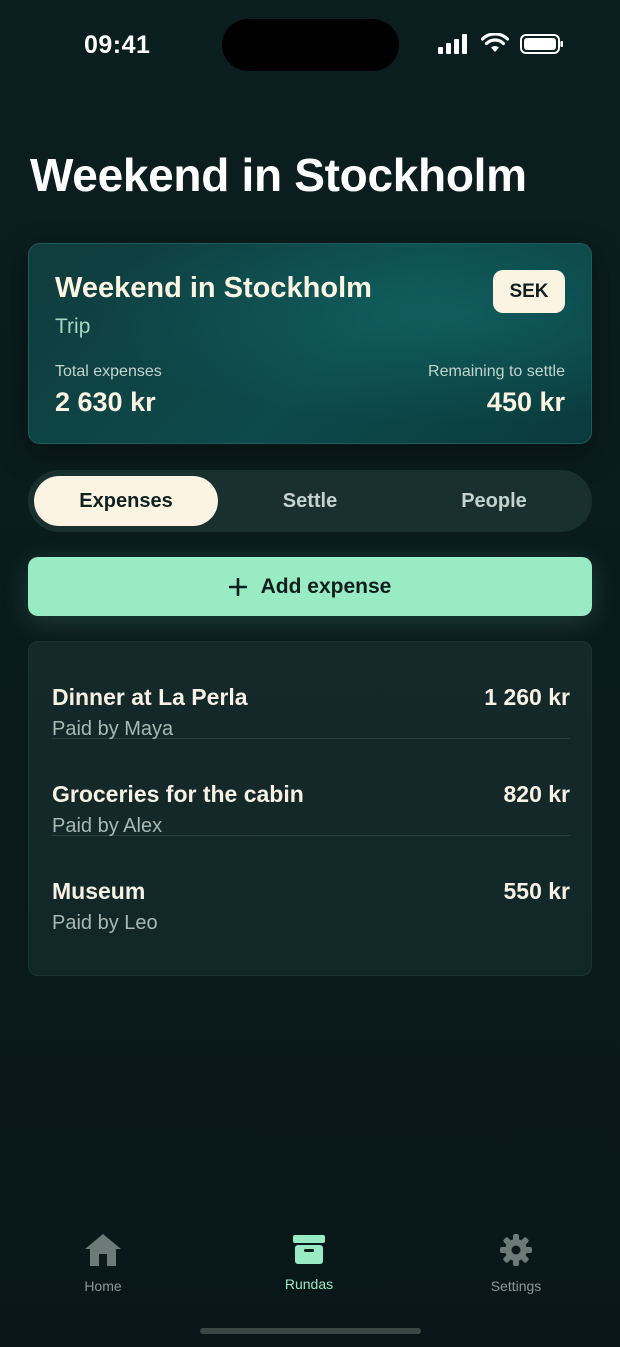 The image size is (620, 1347). I want to click on wifi-icon, so click(495, 42).